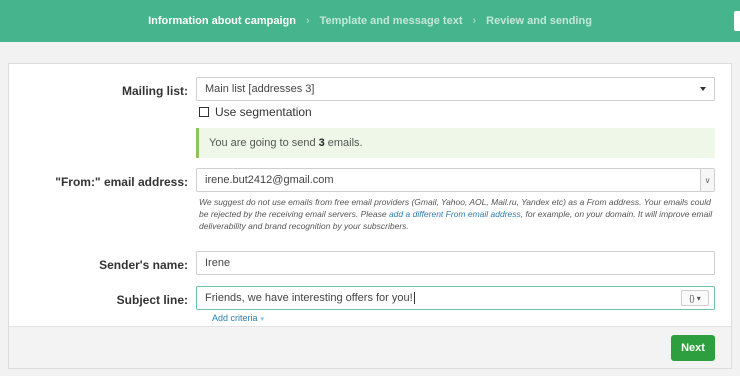 The width and height of the screenshot is (740, 376). What do you see at coordinates (455, 263) in the screenshot?
I see `sender-name-input: Irene` at bounding box center [455, 263].